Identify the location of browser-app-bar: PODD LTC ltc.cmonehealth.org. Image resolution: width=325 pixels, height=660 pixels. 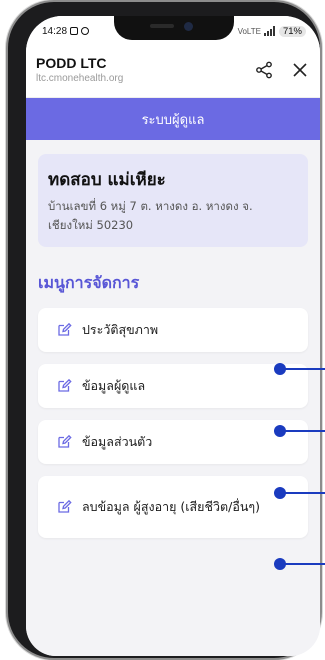
(173, 70).